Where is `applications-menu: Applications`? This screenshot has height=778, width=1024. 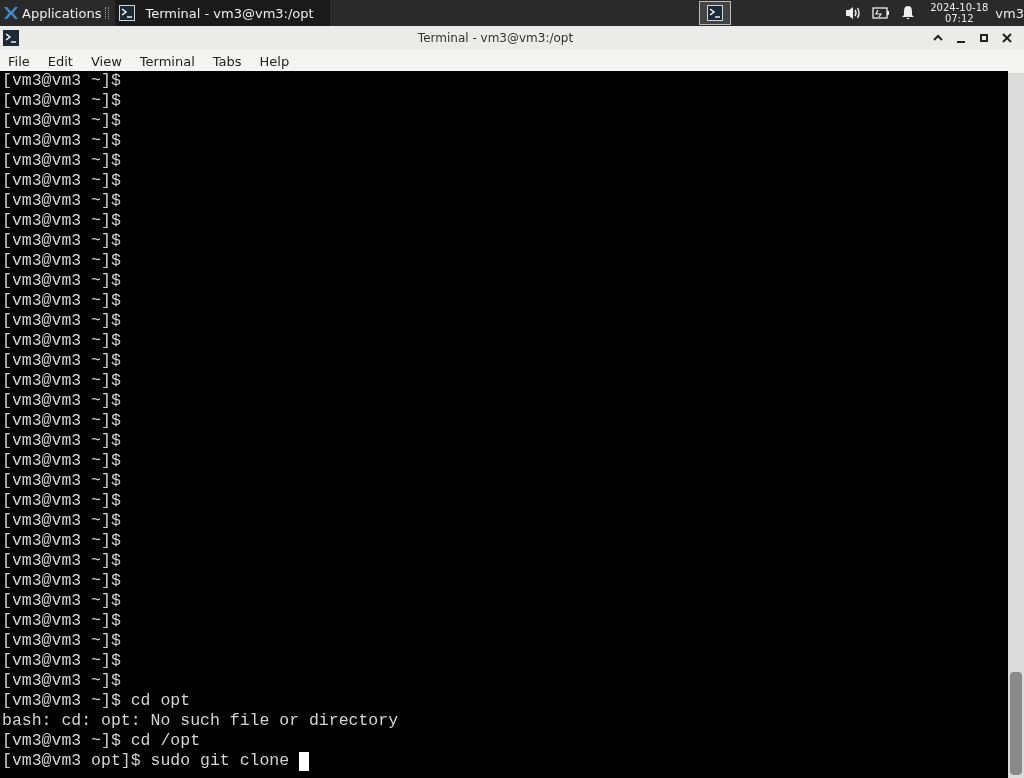 applications-menu: Applications is located at coordinates (62, 13).